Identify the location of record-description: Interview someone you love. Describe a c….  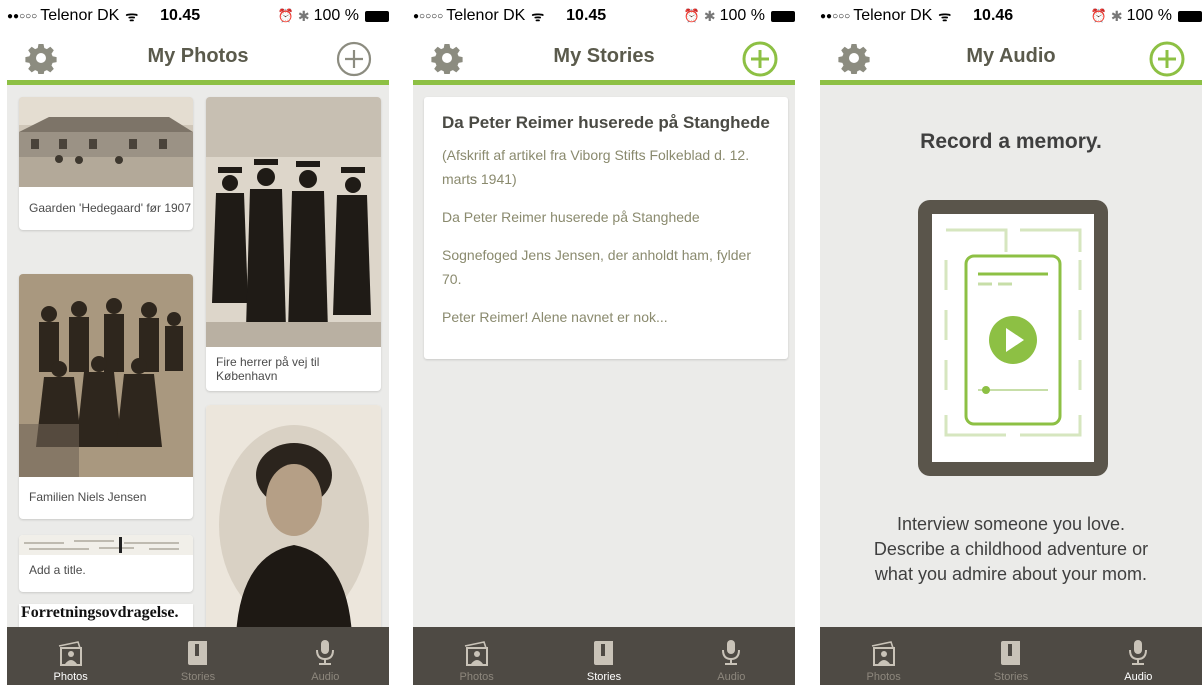
(1011, 549).